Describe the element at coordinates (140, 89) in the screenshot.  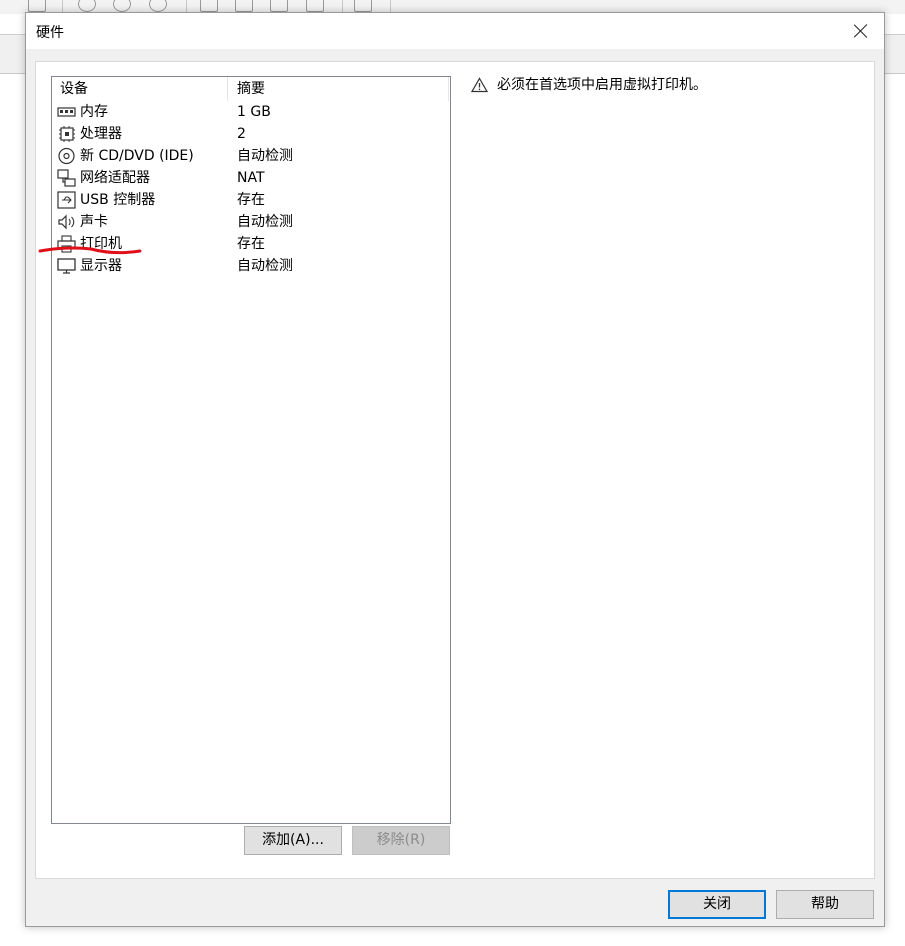
I see `column-header-device: 设备` at that location.